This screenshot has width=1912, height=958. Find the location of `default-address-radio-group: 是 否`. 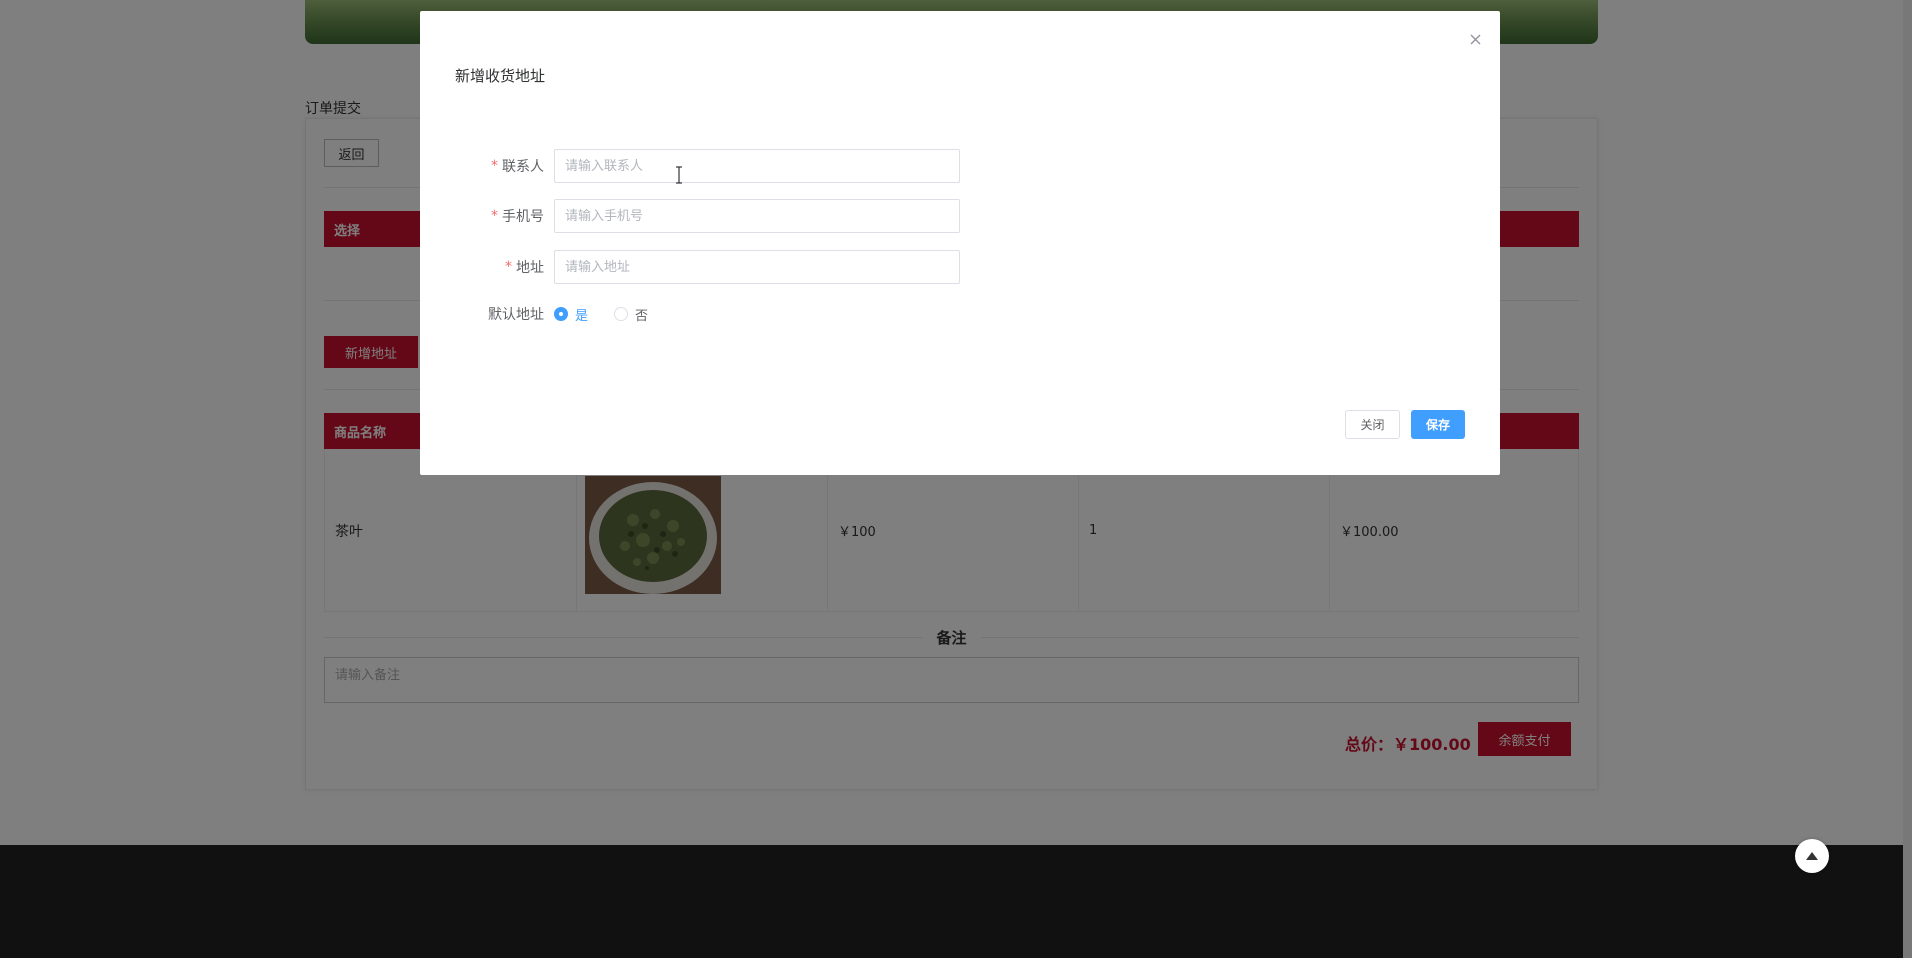

default-address-radio-group: 是 否 is located at coordinates (614, 314).